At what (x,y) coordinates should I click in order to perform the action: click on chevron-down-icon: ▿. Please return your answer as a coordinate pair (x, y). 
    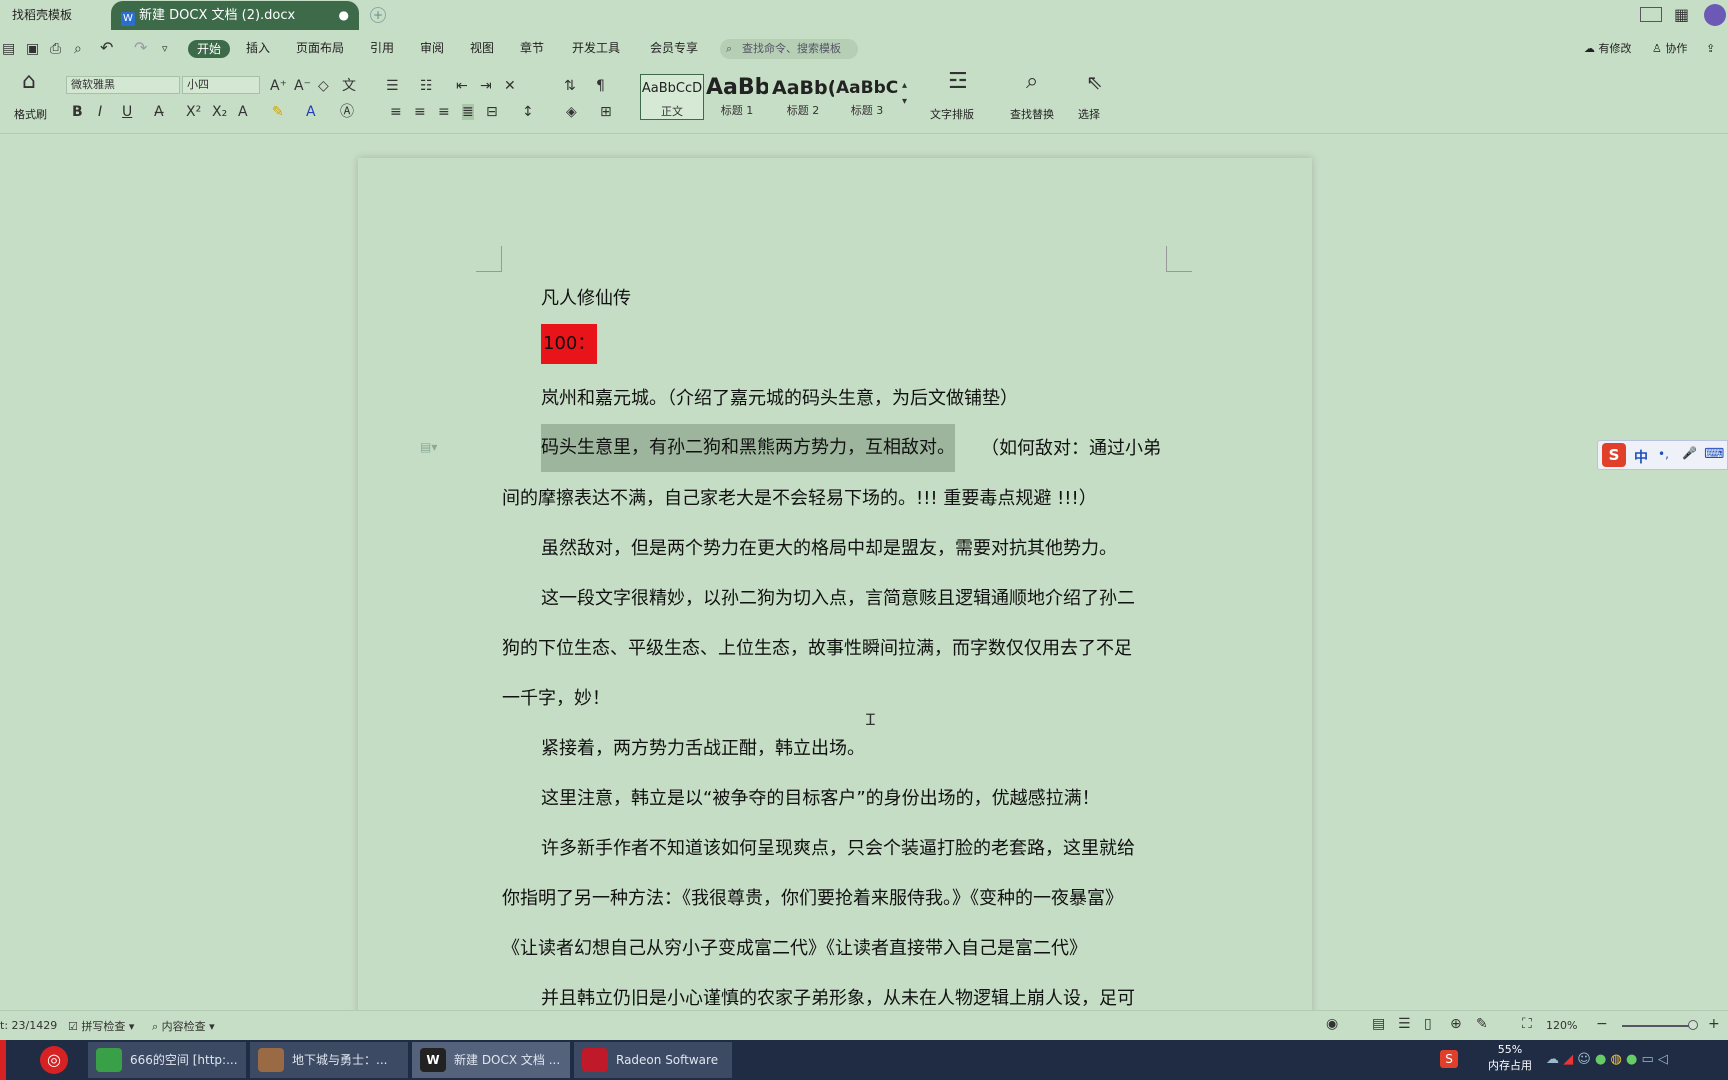
    Looking at the image, I should click on (165, 49).